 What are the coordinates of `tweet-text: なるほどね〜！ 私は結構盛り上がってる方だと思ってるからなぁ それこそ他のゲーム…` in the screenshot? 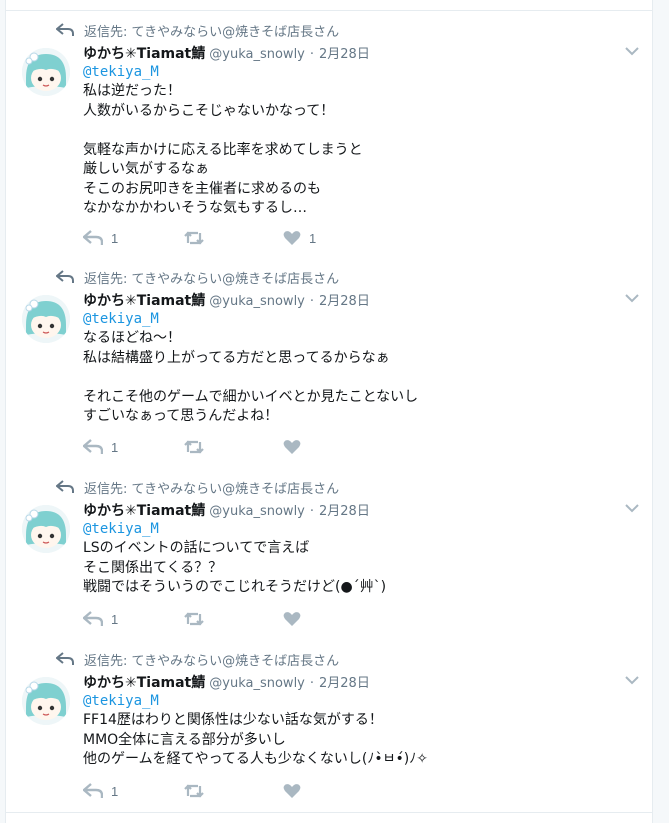 It's located at (251, 377).